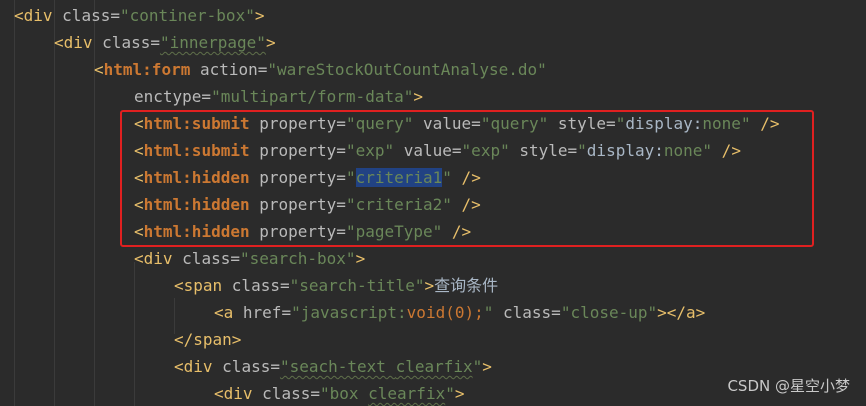  What do you see at coordinates (464, 312) in the screenshot?
I see `js-args: (0);` at bounding box center [464, 312].